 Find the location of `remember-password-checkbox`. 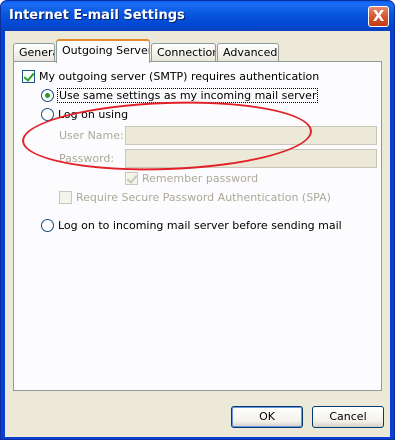

remember-password-checkbox is located at coordinates (131, 178).